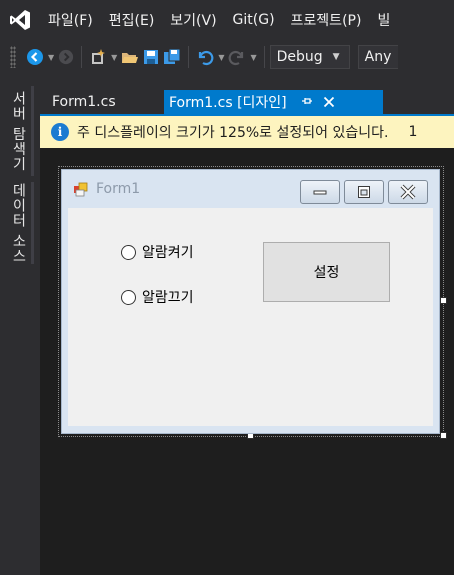 The image size is (454, 575). Describe the element at coordinates (20, 20) in the screenshot. I see `visual-studio-logo-icon` at that location.